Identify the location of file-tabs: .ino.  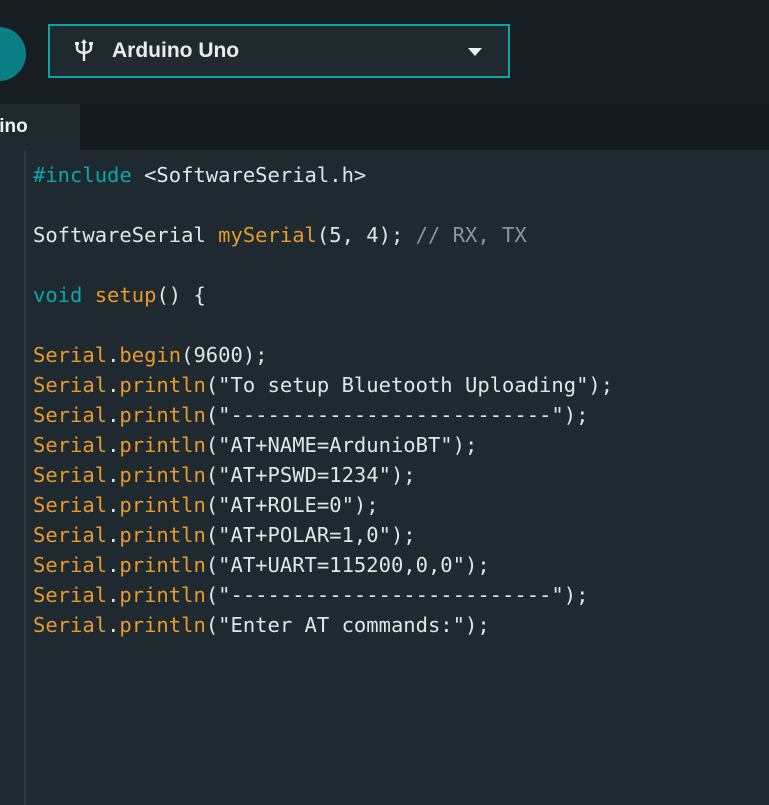
(384, 127).